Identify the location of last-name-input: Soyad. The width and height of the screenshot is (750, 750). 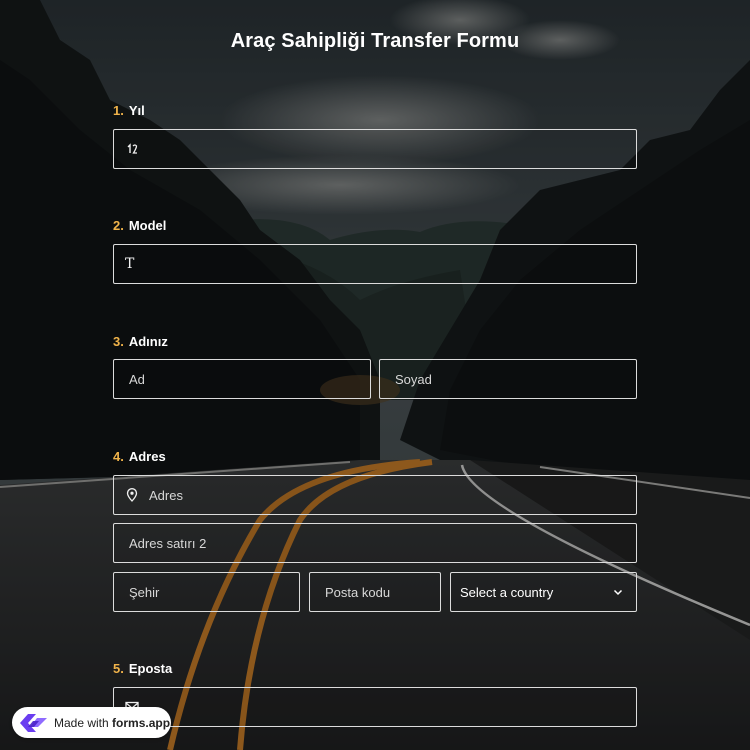
(508, 379).